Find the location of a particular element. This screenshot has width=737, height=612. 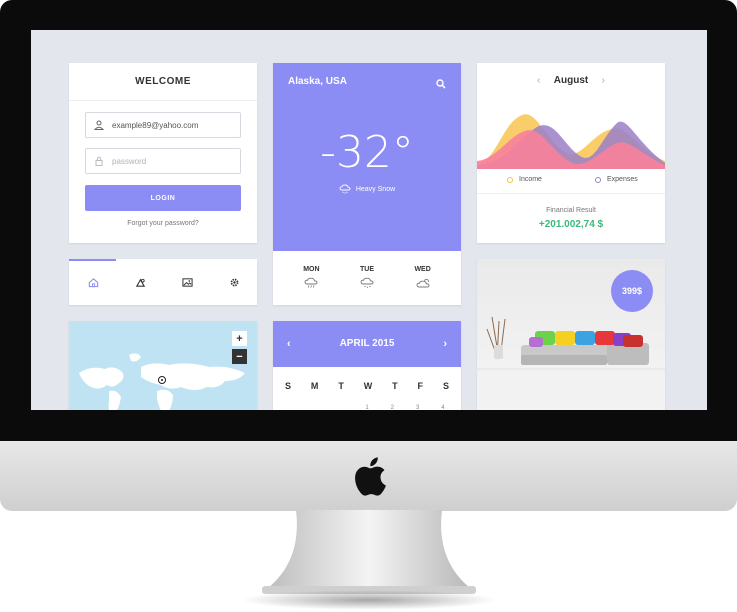

weather-forecast: MON TUE WED is located at coordinates (367, 278).